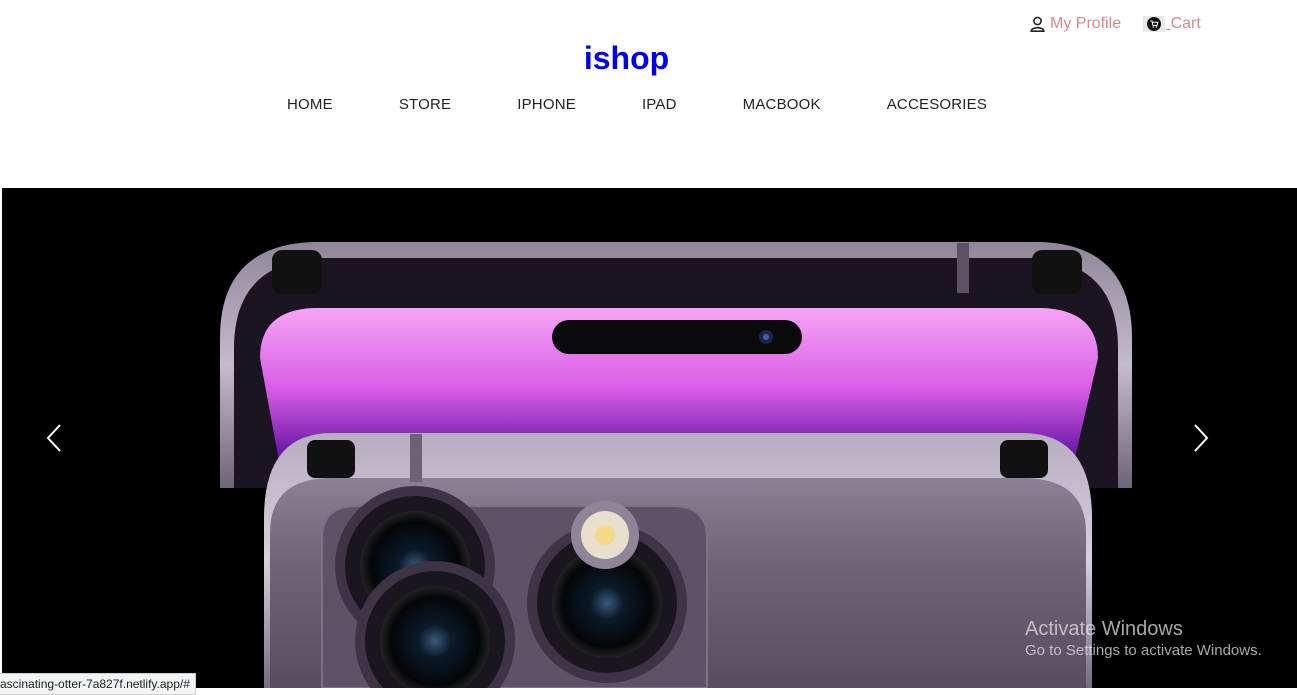 The height and width of the screenshot is (695, 1297). I want to click on top-links: My Profile Cart, so click(1115, 24).